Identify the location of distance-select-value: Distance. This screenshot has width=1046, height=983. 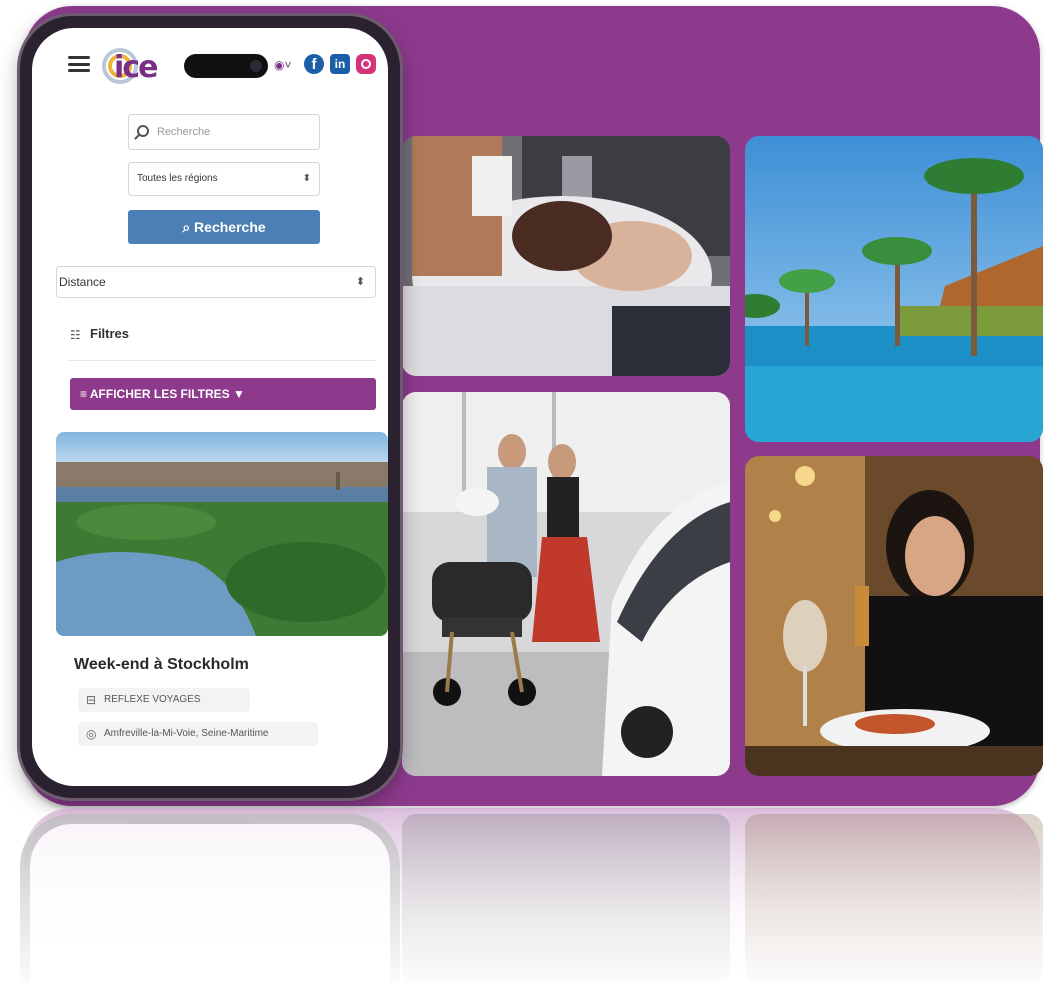
(82, 282).